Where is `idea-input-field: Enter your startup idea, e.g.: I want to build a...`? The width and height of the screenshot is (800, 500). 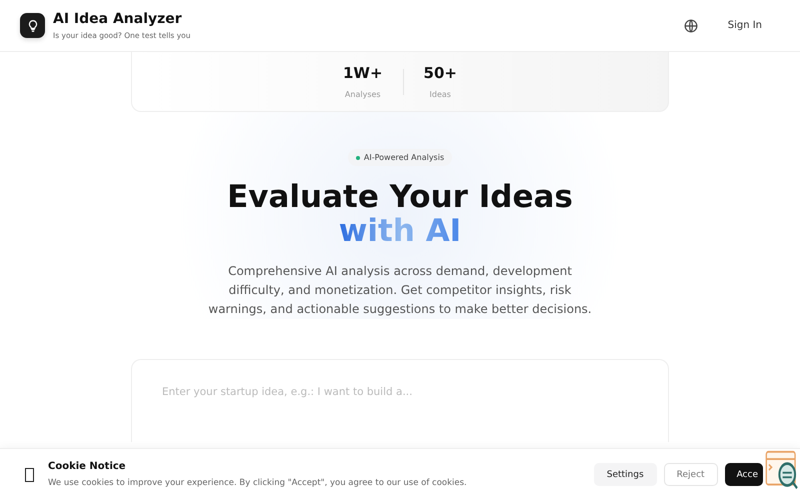 idea-input-field: Enter your startup idea, e.g.: I want to build a... is located at coordinates (400, 394).